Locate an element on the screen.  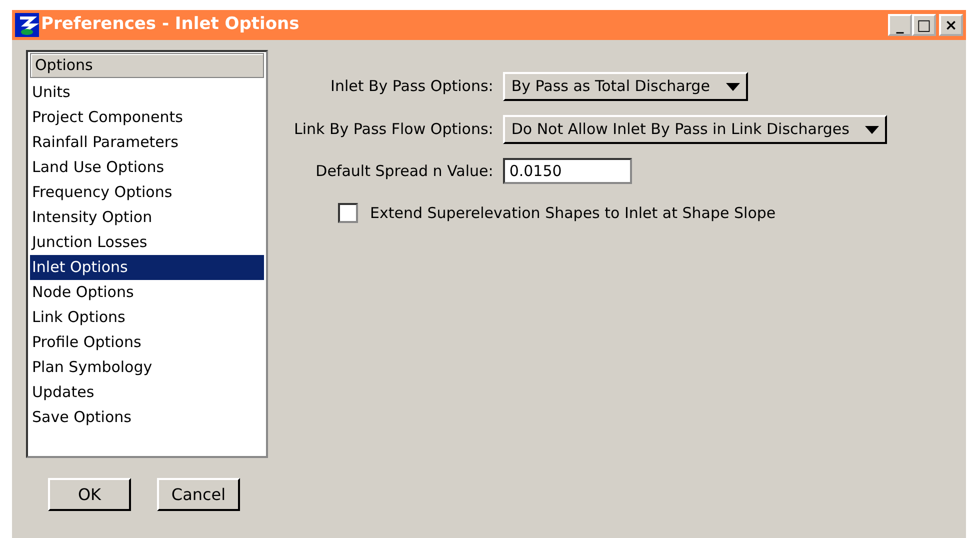
field-label: Link By Pass Flow Options: is located at coordinates (394, 129).